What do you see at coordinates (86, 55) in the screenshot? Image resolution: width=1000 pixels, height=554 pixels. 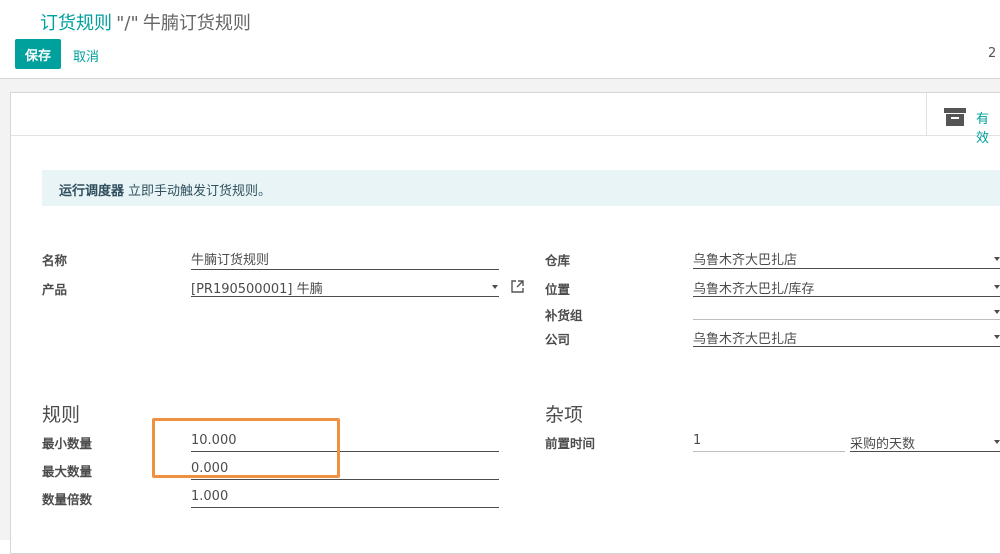 I see `cancel-button: 取消` at bounding box center [86, 55].